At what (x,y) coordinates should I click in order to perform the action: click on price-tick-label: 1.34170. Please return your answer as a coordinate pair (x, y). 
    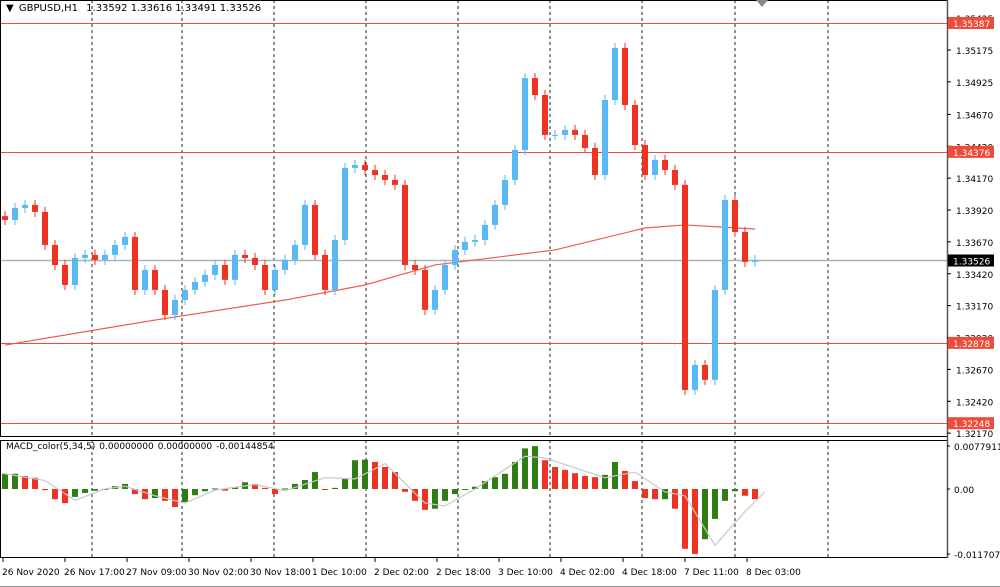
    Looking at the image, I should click on (974, 180).